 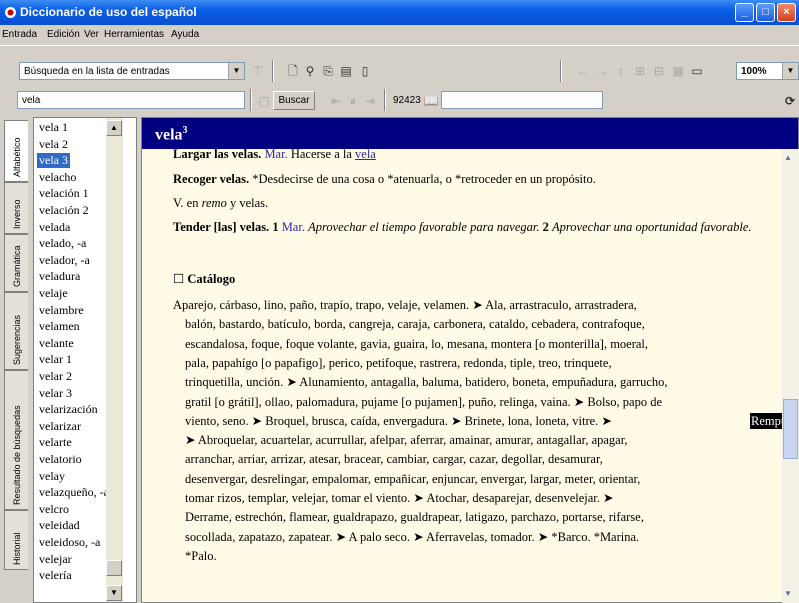 What do you see at coordinates (55, 559) in the screenshot?
I see `list-item: velejar` at bounding box center [55, 559].